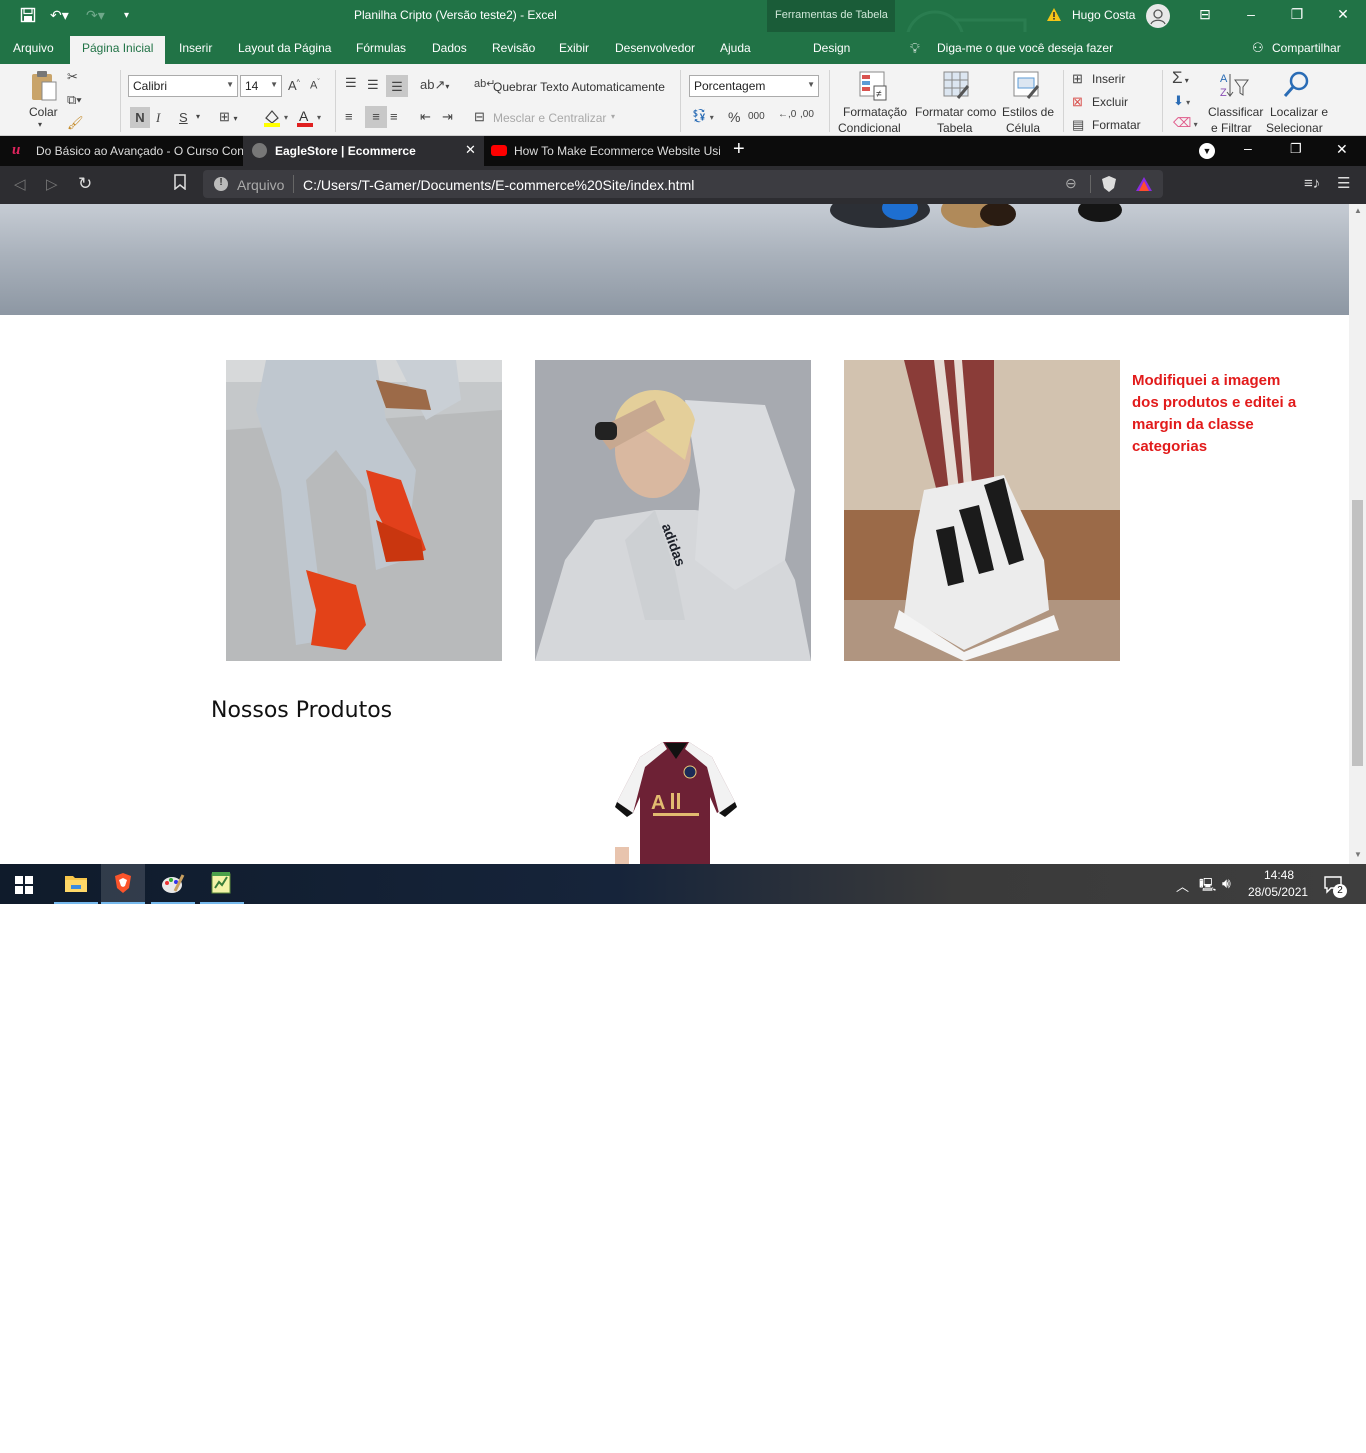 The height and width of the screenshot is (1453, 1366). I want to click on tab-revisao: Revisão, so click(513, 48).